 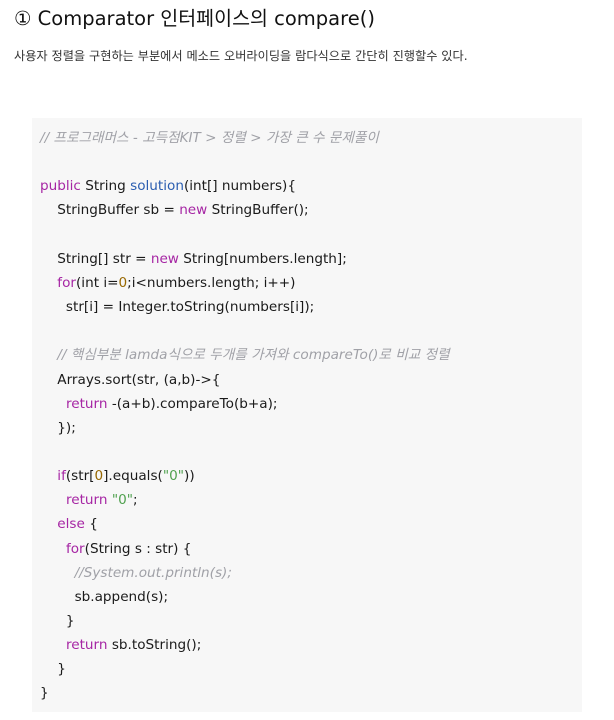 What do you see at coordinates (110, 210) in the screenshot?
I see `code-token-plain: StringBuffer sb =` at bounding box center [110, 210].